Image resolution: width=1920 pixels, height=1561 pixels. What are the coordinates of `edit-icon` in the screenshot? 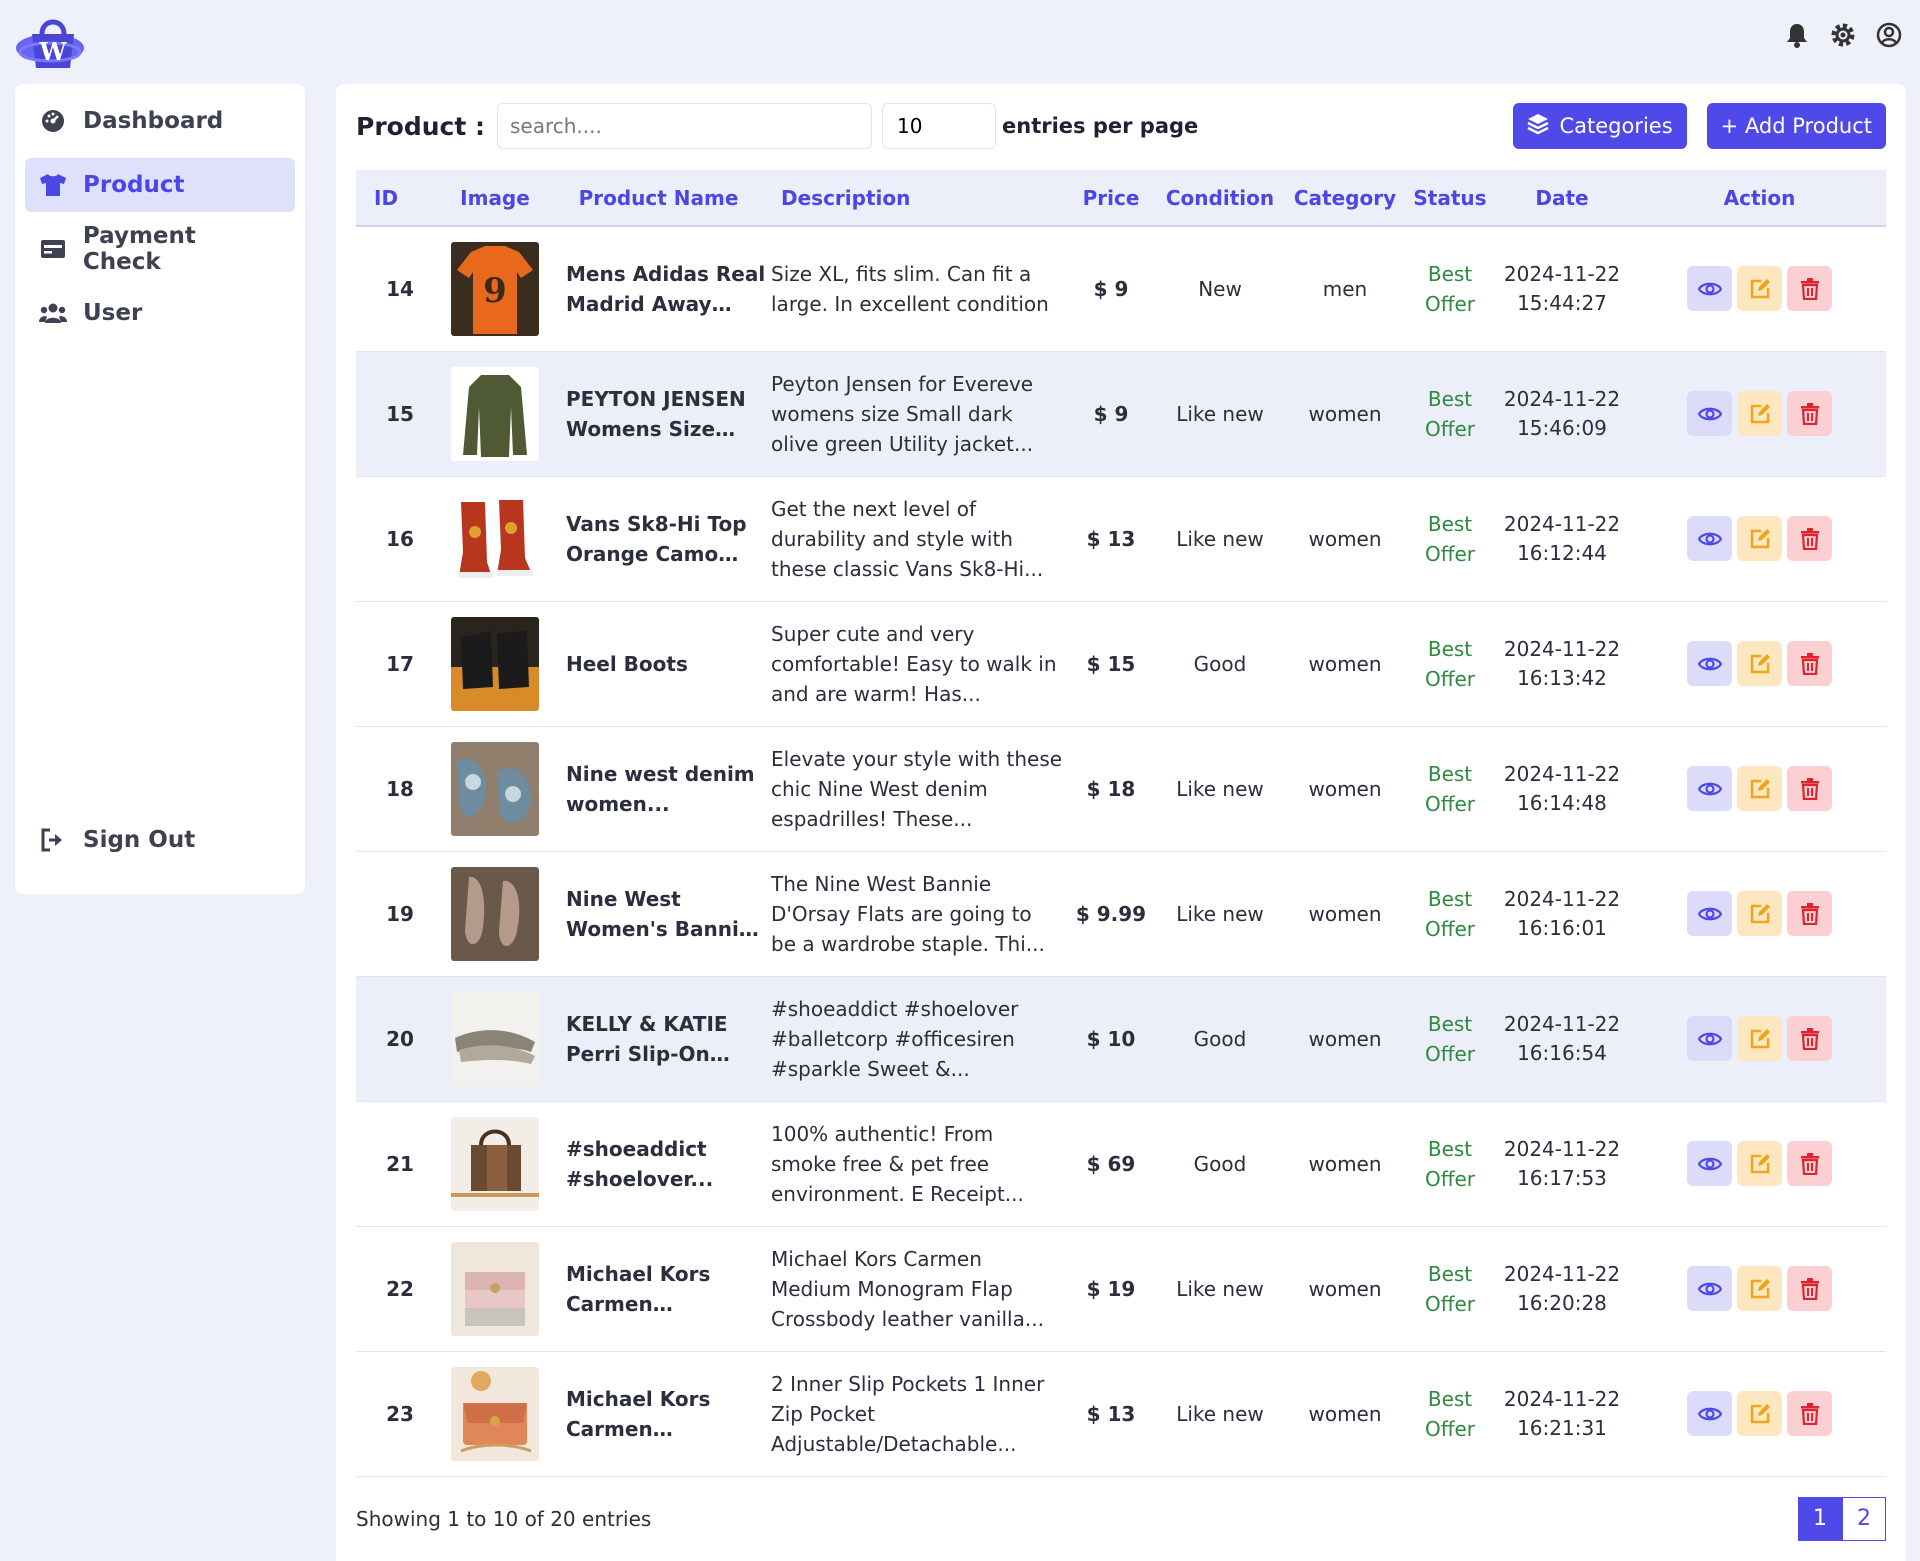 It's located at (1760, 288).